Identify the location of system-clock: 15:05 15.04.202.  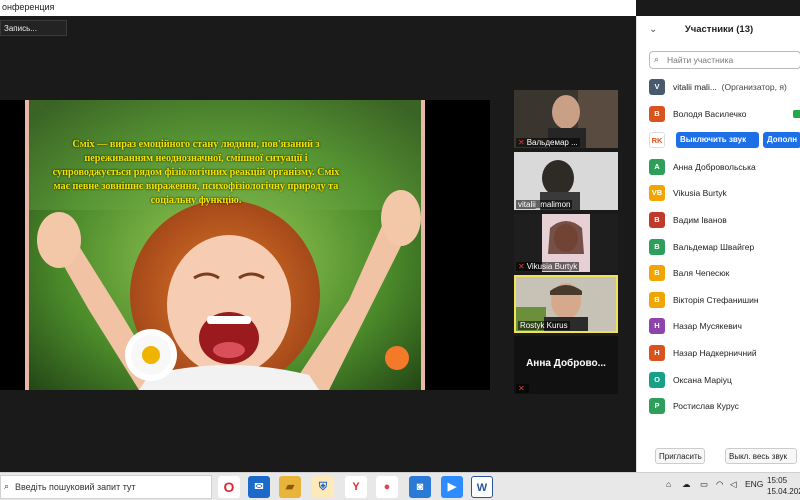
(783, 486).